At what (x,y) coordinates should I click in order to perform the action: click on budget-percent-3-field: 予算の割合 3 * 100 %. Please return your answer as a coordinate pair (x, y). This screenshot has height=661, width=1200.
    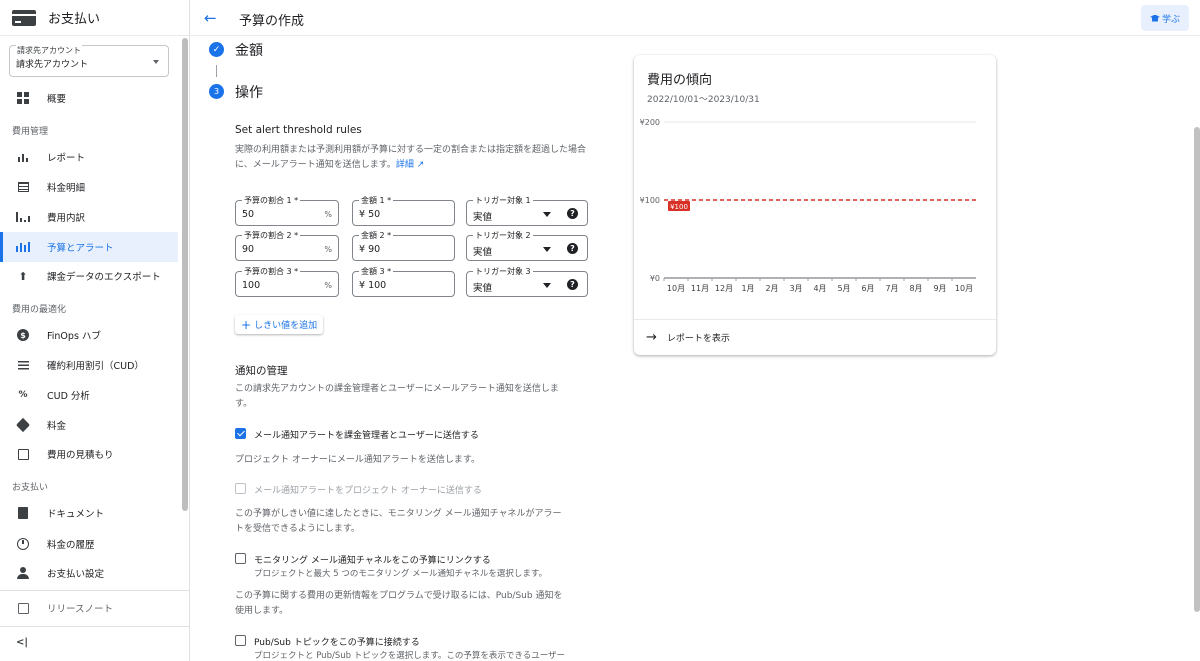
    Looking at the image, I should click on (287, 281).